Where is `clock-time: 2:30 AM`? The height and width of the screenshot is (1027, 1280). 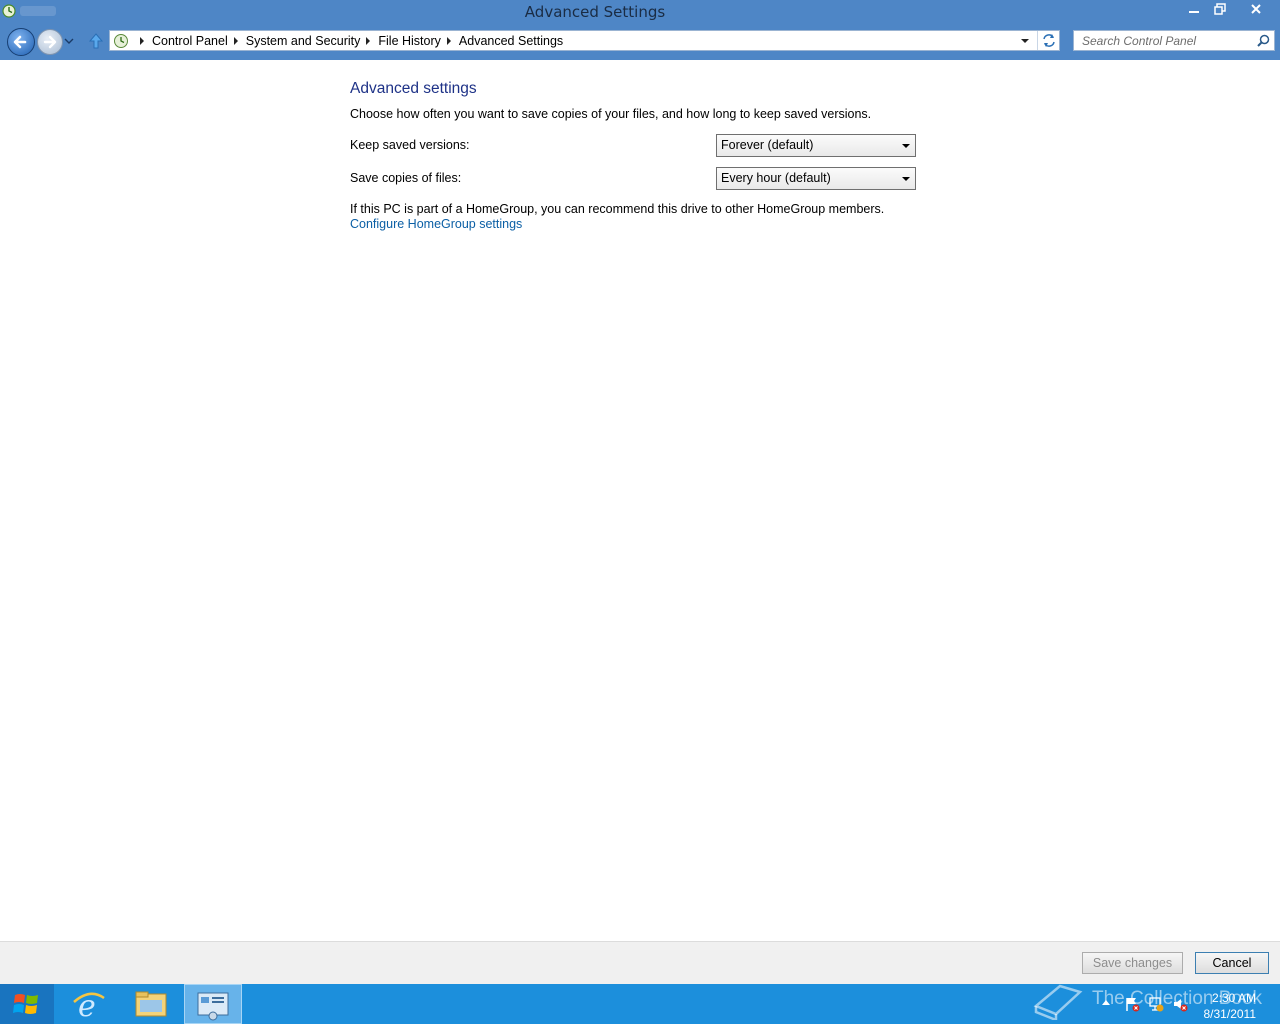 clock-time: 2:30 AM is located at coordinates (1233, 998).